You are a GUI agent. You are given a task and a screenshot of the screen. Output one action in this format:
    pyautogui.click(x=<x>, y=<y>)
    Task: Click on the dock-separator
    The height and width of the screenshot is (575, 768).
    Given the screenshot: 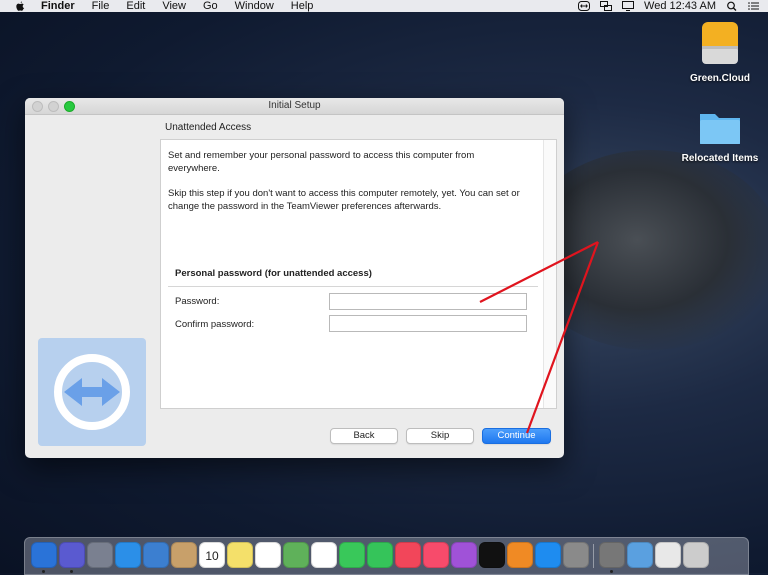 What is the action you would take?
    pyautogui.click(x=593, y=556)
    